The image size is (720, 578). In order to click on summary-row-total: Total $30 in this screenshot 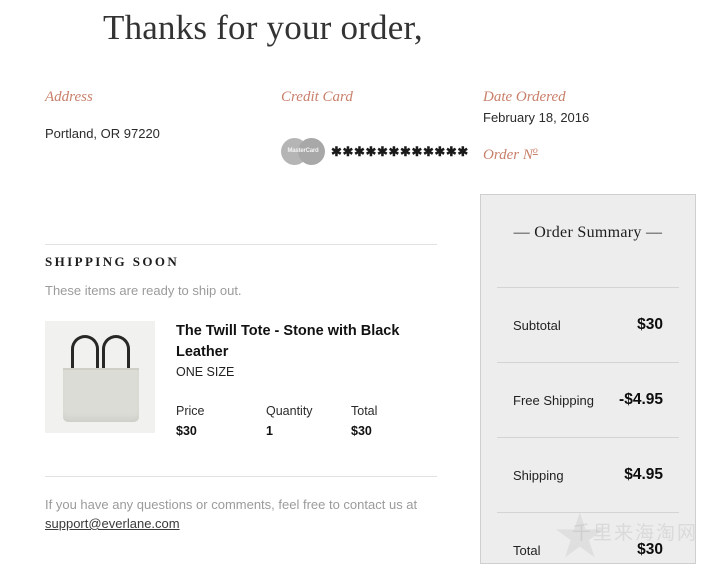, I will do `click(588, 545)`.